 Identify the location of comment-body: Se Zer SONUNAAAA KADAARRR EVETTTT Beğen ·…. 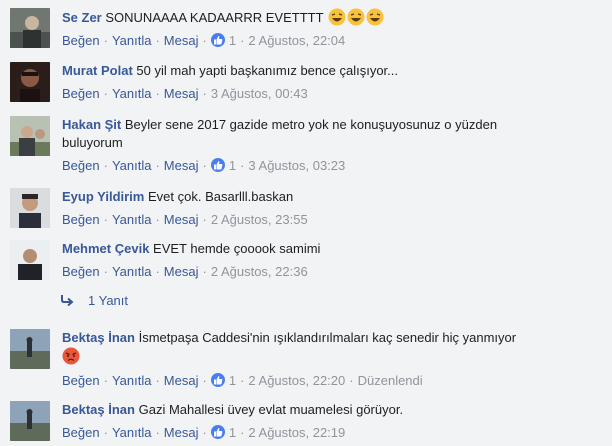
(336, 29).